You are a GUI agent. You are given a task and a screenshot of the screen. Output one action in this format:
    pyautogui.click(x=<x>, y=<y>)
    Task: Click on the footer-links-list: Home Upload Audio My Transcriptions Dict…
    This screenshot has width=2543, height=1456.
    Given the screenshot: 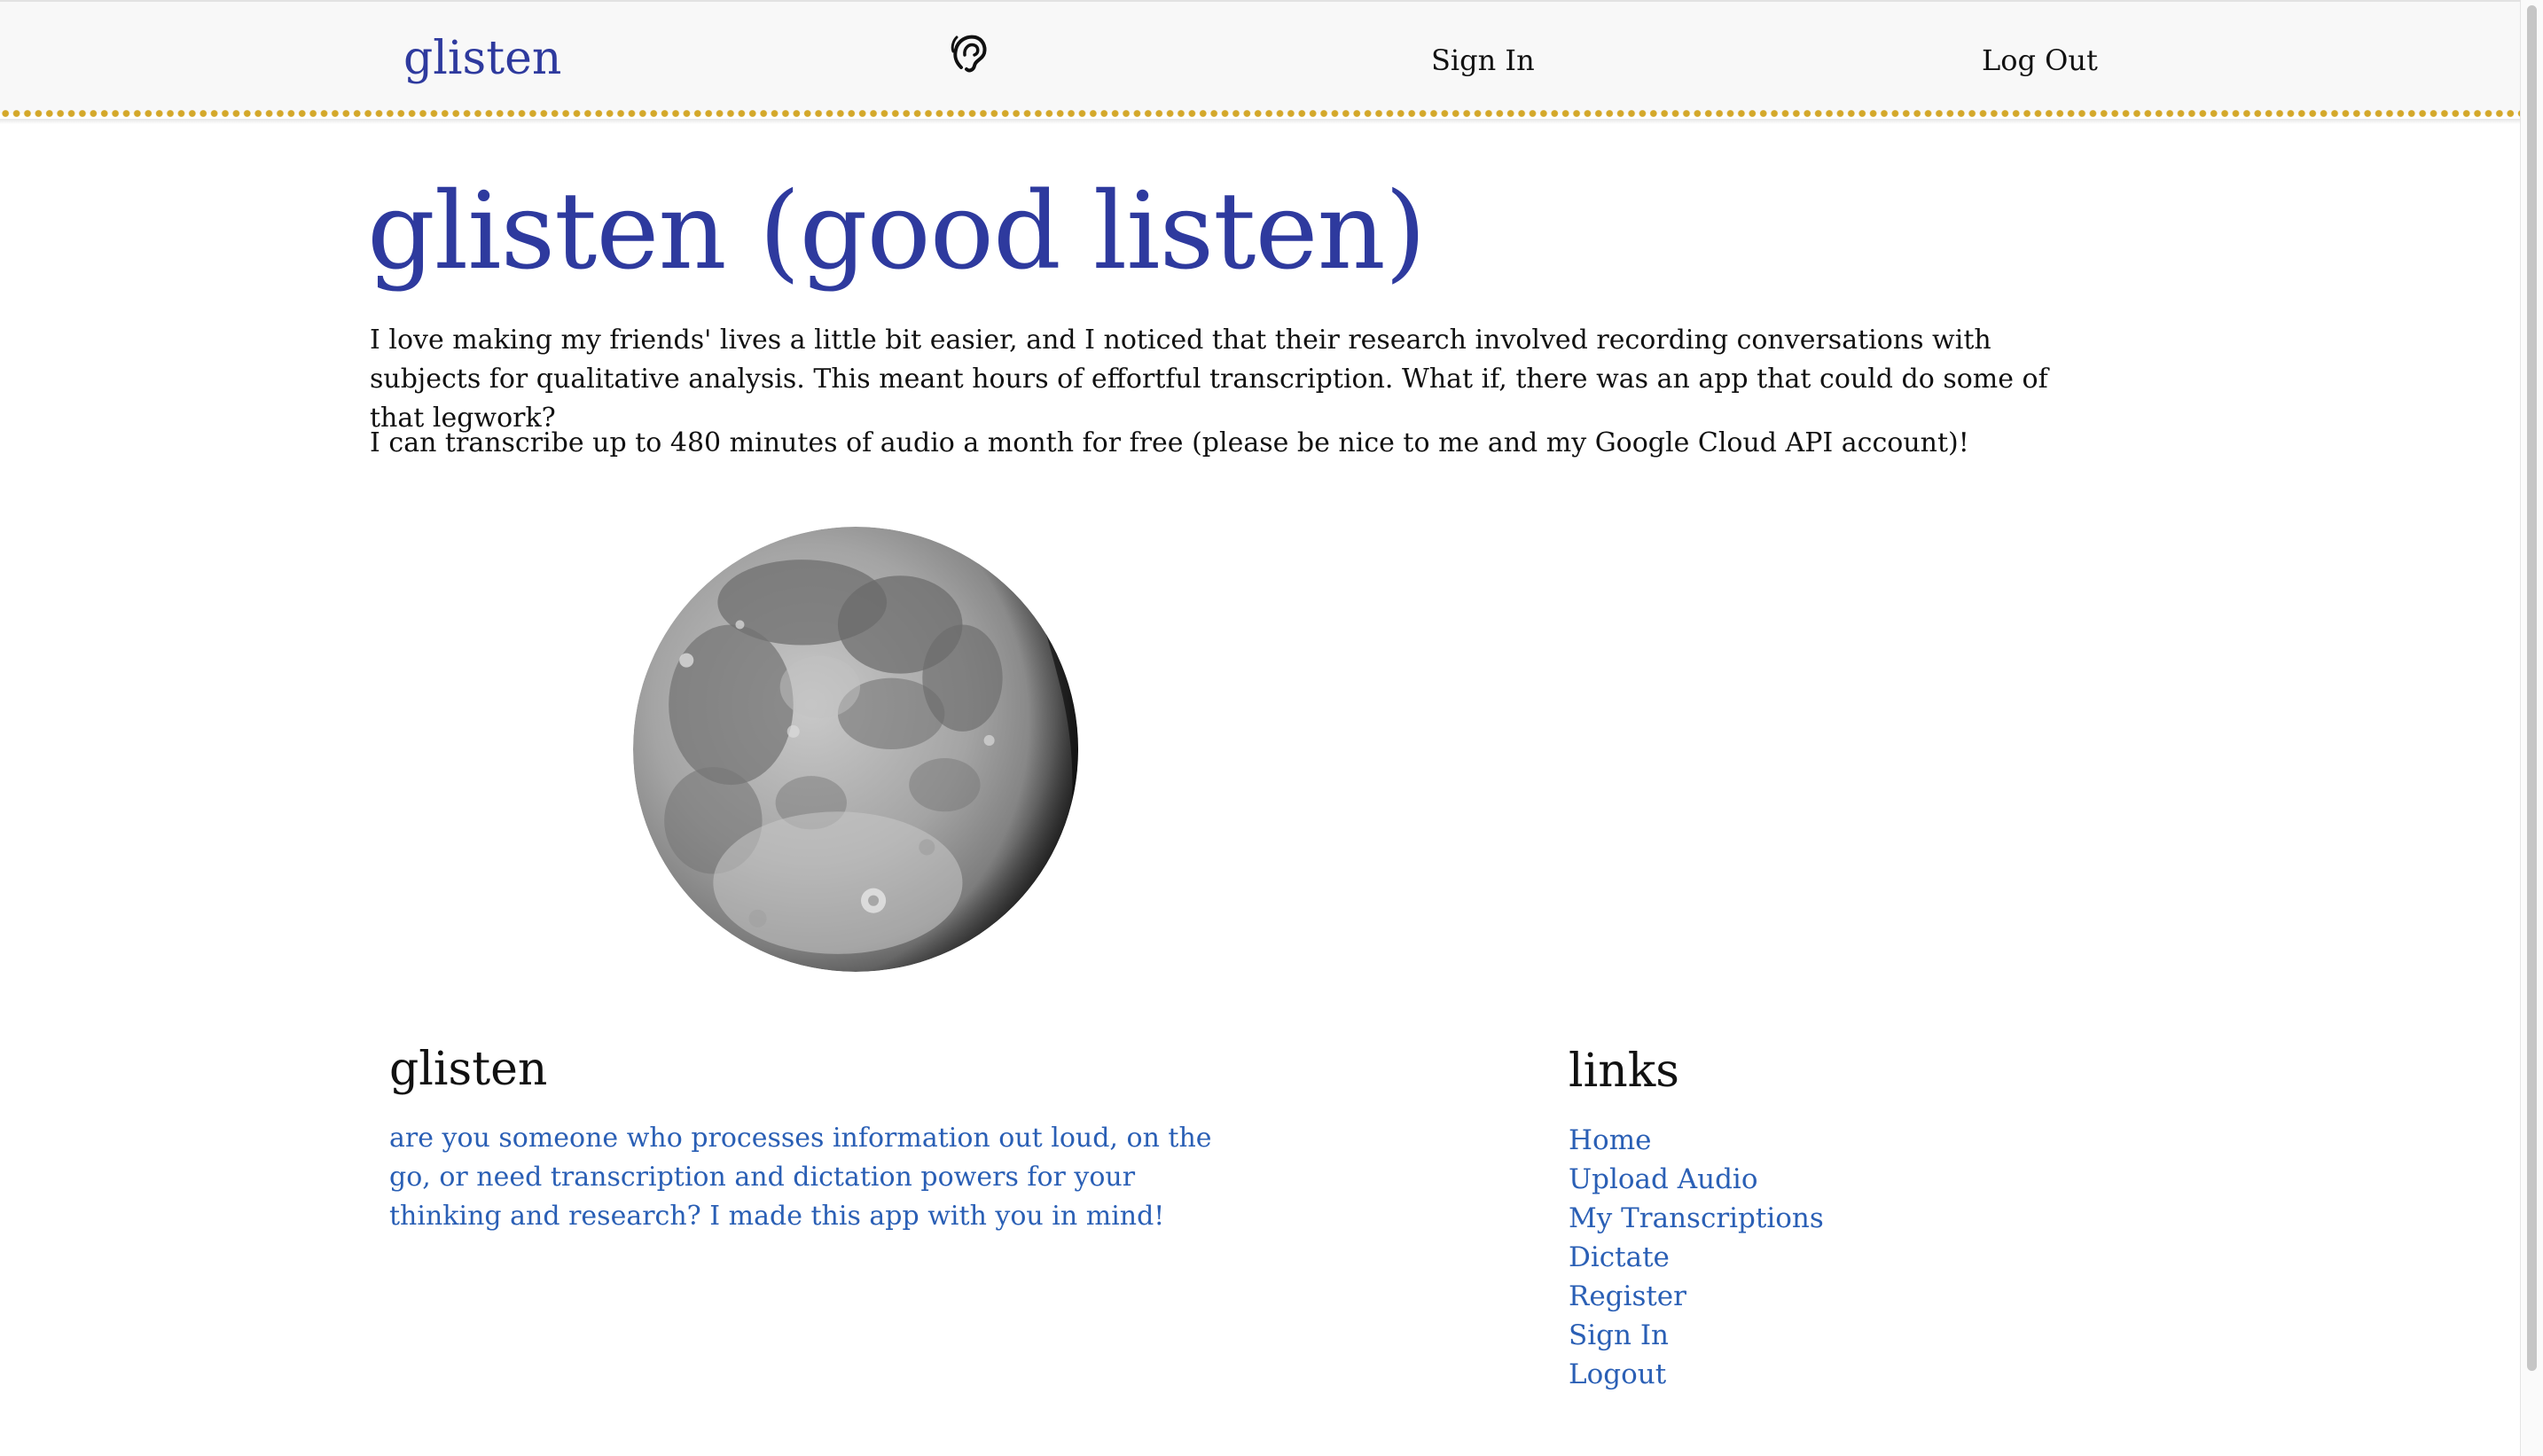 What is the action you would take?
    pyautogui.click(x=1696, y=1257)
    